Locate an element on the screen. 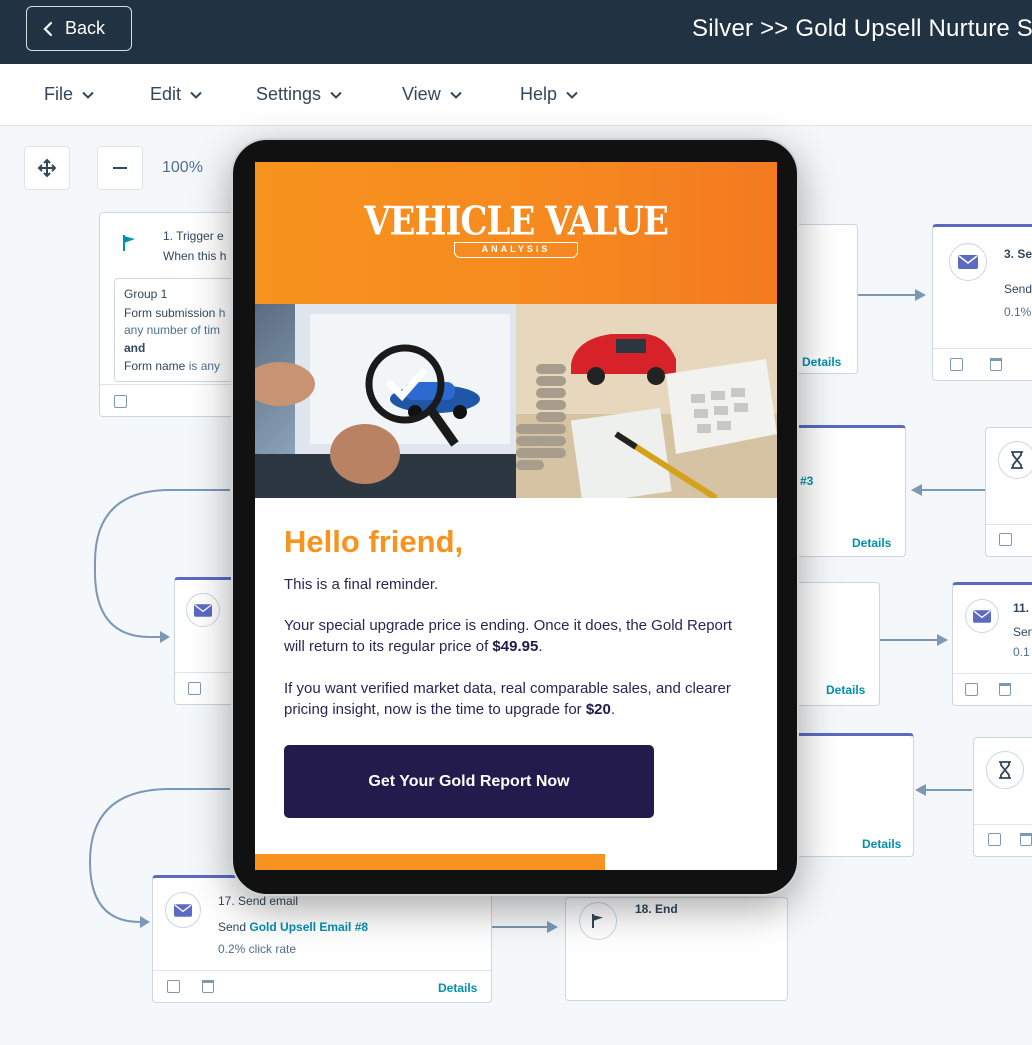 The height and width of the screenshot is (1045, 1032). delay-card is located at coordinates (1008, 492).